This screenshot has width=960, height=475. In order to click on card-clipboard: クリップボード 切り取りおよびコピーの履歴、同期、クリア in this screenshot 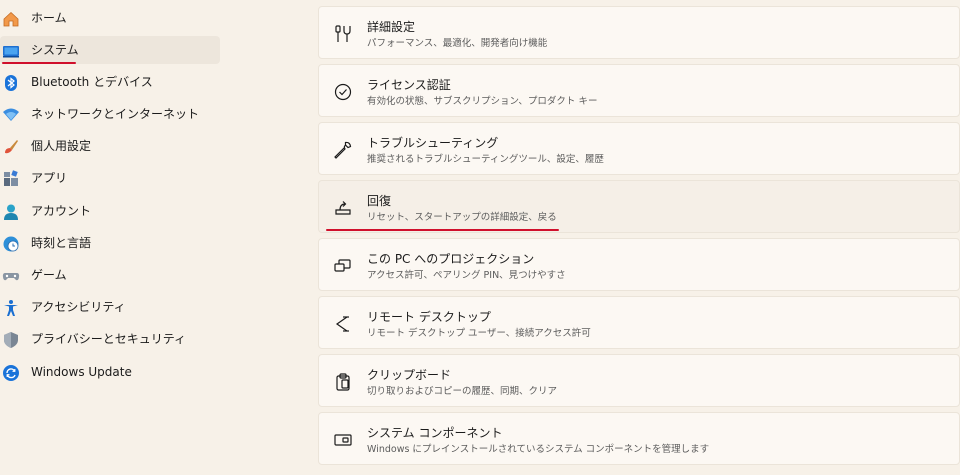, I will do `click(639, 380)`.